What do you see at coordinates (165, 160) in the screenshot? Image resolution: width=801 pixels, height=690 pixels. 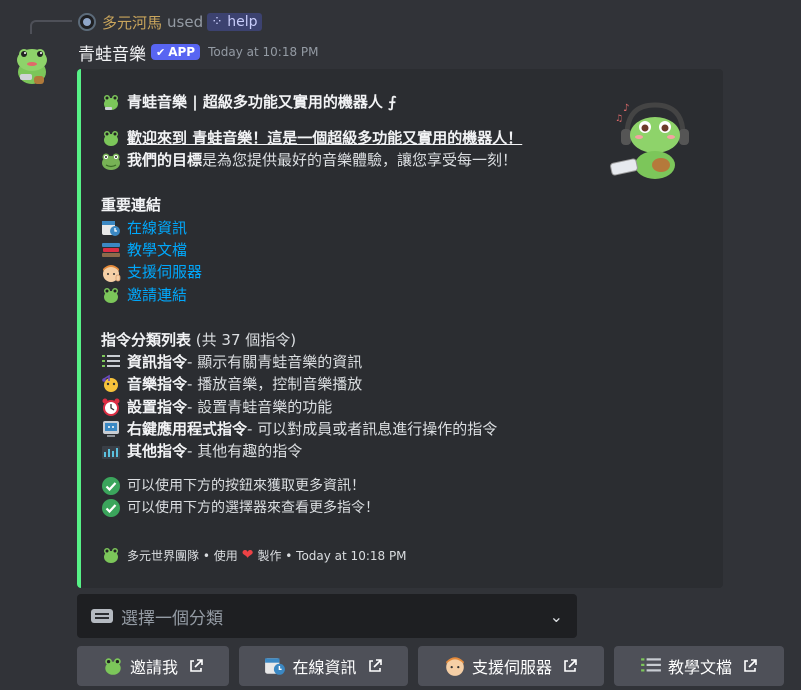 I see `goal-bold: 我們的目標` at bounding box center [165, 160].